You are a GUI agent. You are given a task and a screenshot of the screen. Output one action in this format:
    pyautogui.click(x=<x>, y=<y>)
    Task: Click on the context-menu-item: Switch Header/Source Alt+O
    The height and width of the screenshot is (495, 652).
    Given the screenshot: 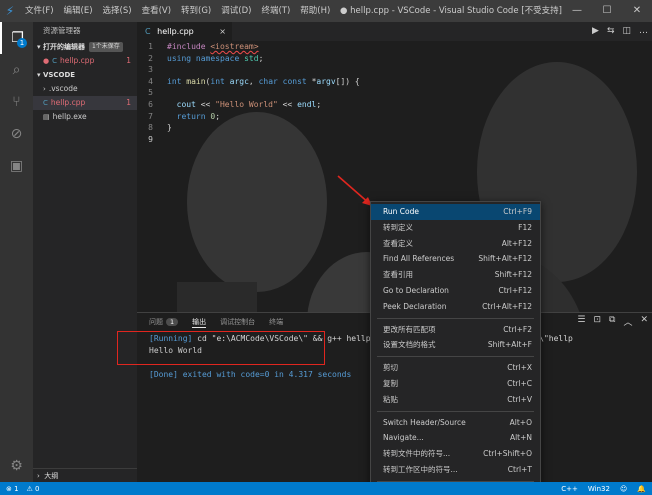 What is the action you would take?
    pyautogui.click(x=455, y=423)
    